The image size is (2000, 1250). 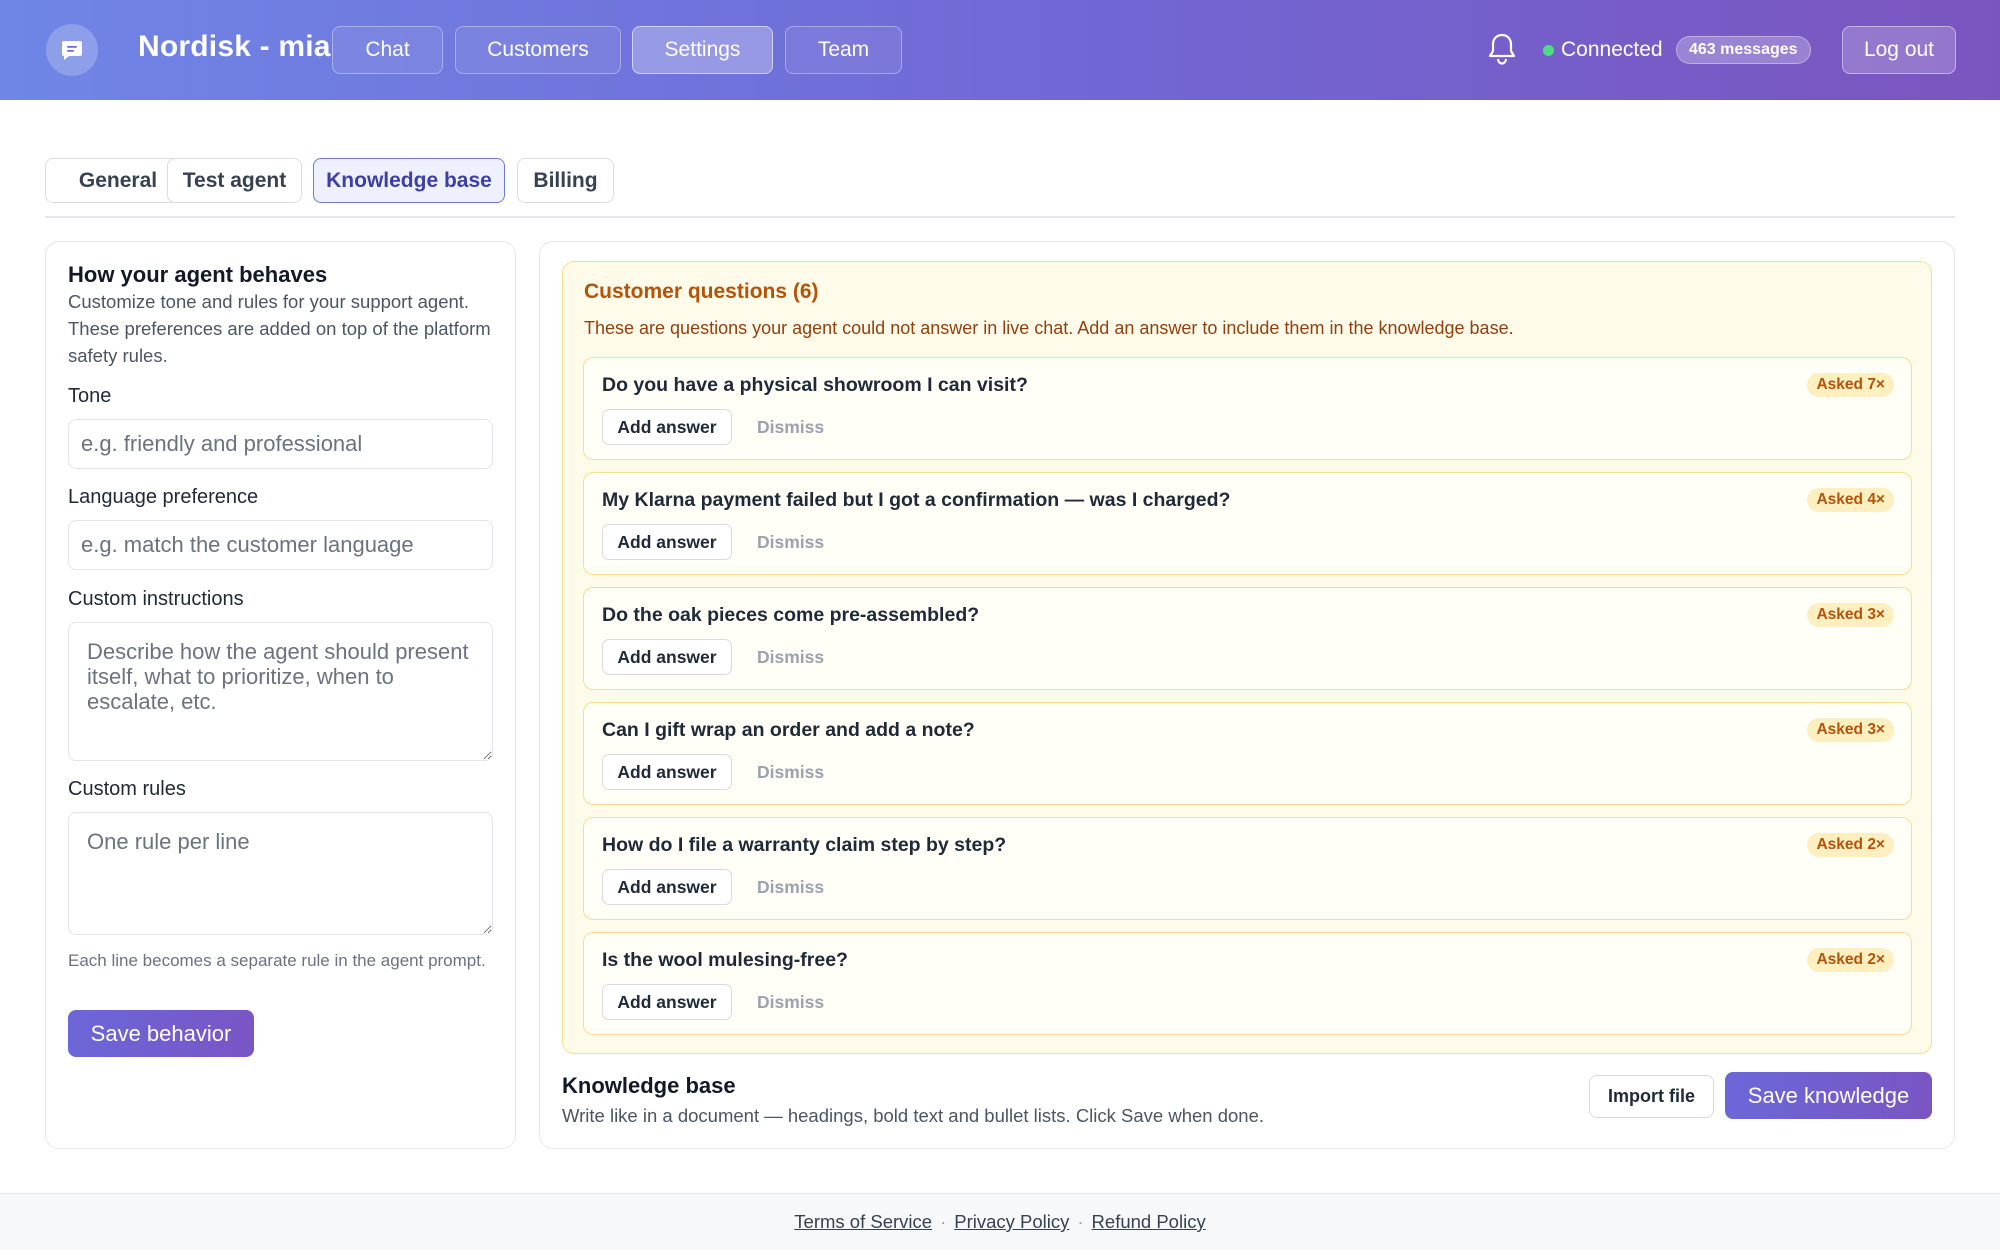 I want to click on chat-bubble-icon, so click(x=72, y=50).